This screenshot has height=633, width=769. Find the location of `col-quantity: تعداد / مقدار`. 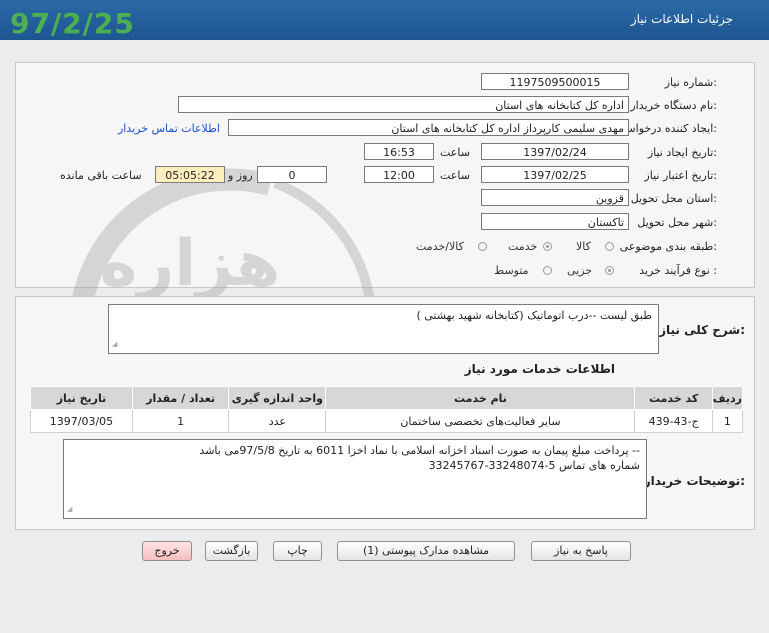

col-quantity: تعداد / مقدار is located at coordinates (180, 398).